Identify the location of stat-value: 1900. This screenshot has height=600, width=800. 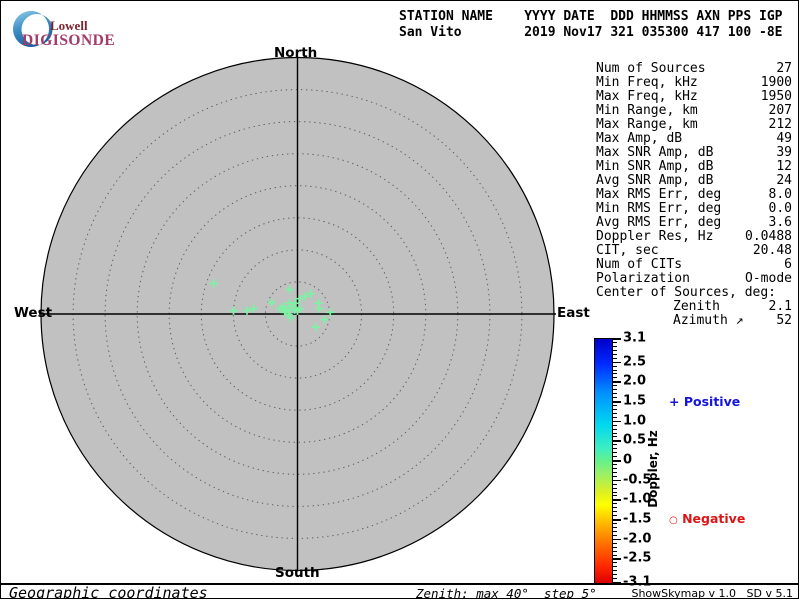
(776, 82).